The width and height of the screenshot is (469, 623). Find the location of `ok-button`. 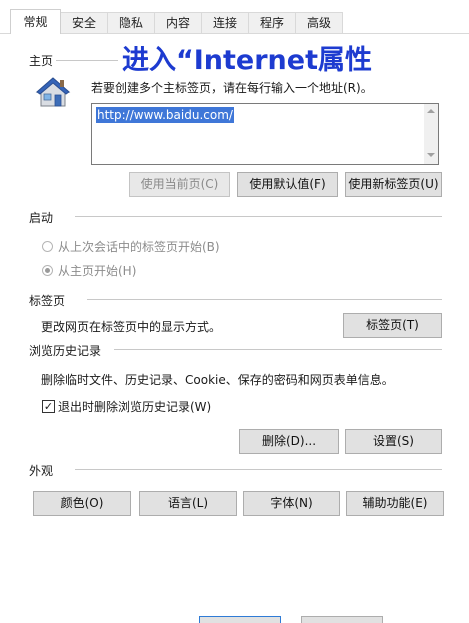

ok-button is located at coordinates (240, 619).